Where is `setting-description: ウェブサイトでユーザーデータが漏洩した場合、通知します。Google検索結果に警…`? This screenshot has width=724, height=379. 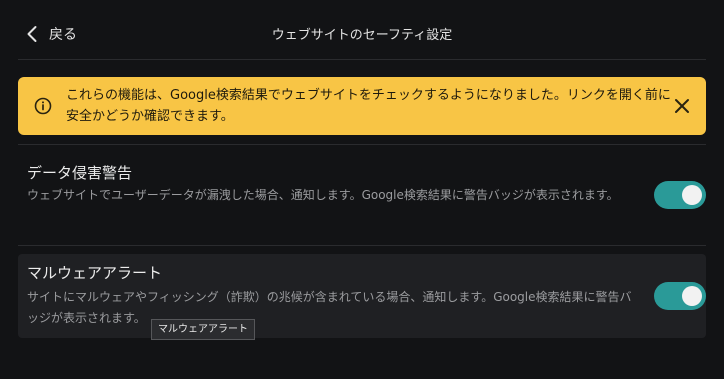 setting-description: ウェブサイトでユーザーデータが漏洩した場合、通知します。Google検索結果に警… is located at coordinates (323, 195).